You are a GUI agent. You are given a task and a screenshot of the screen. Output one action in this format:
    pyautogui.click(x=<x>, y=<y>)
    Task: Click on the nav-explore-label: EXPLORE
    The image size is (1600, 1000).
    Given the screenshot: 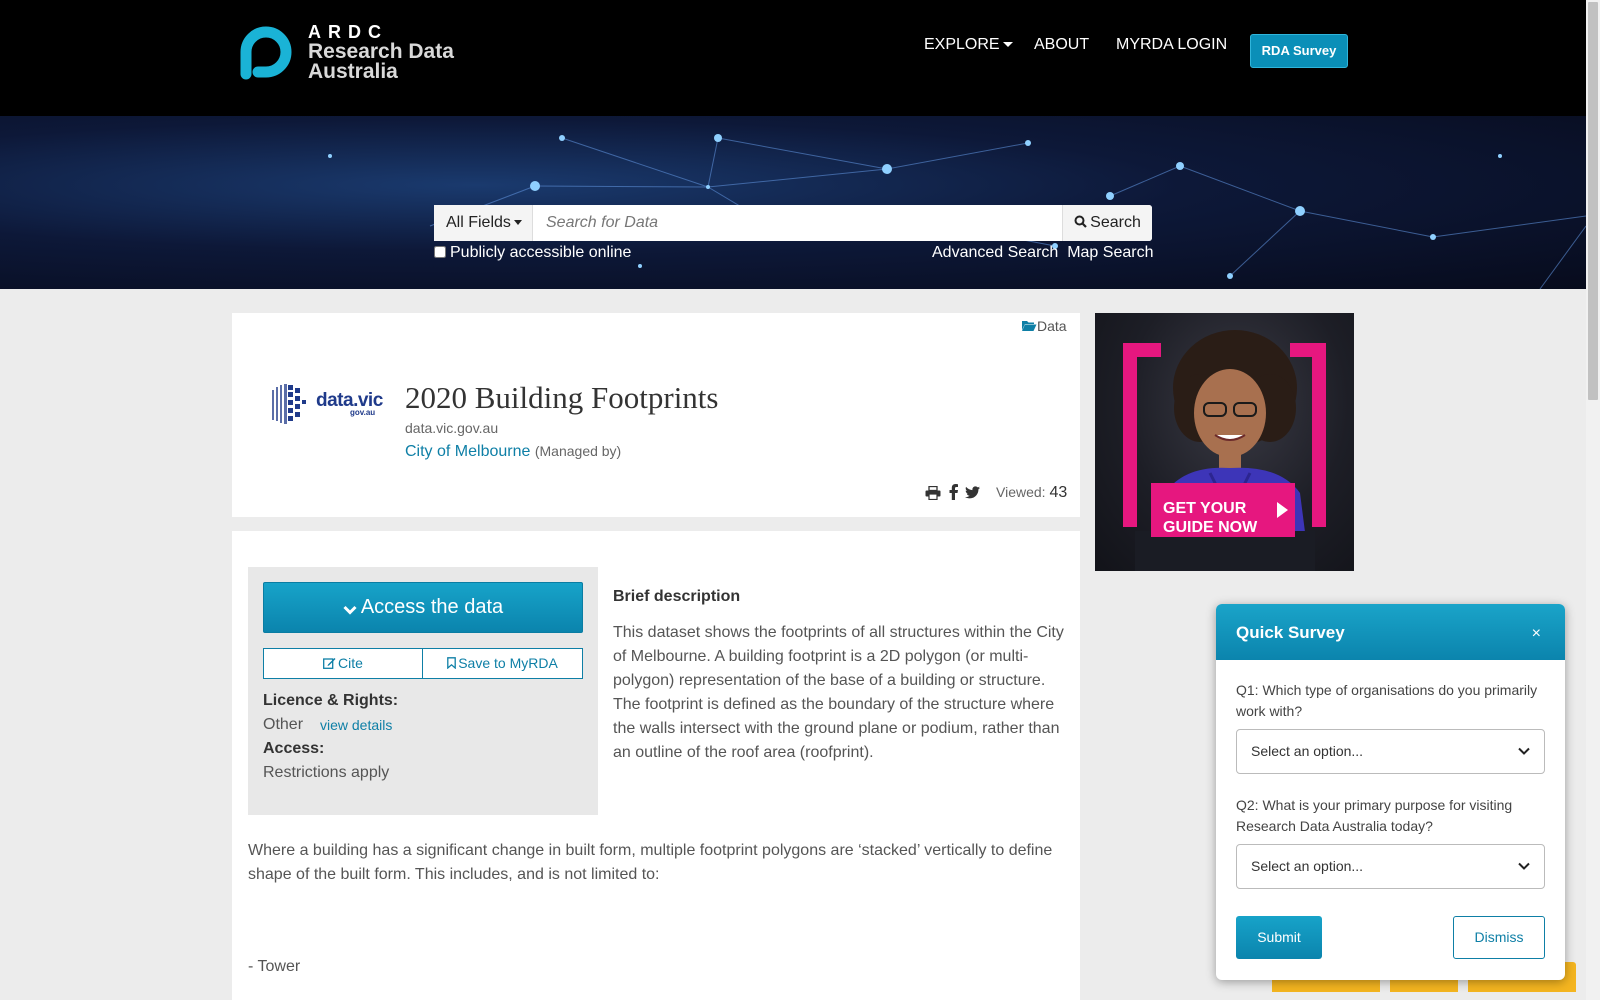 What is the action you would take?
    pyautogui.click(x=962, y=44)
    